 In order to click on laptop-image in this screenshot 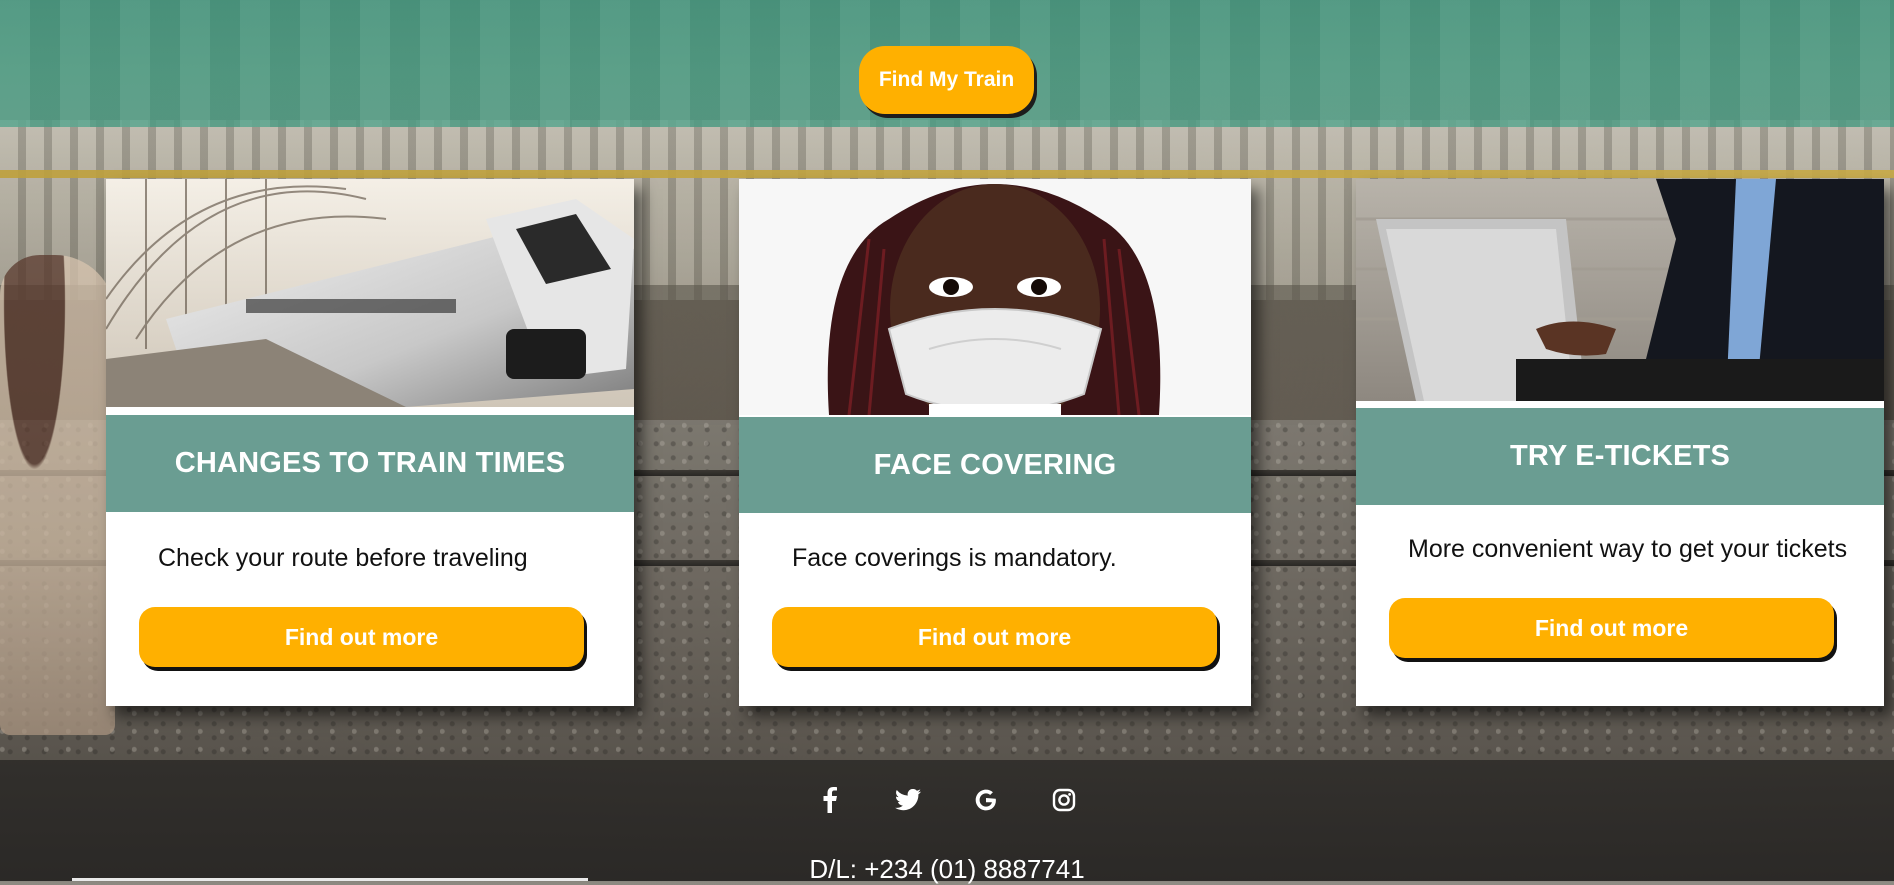, I will do `click(1620, 290)`.